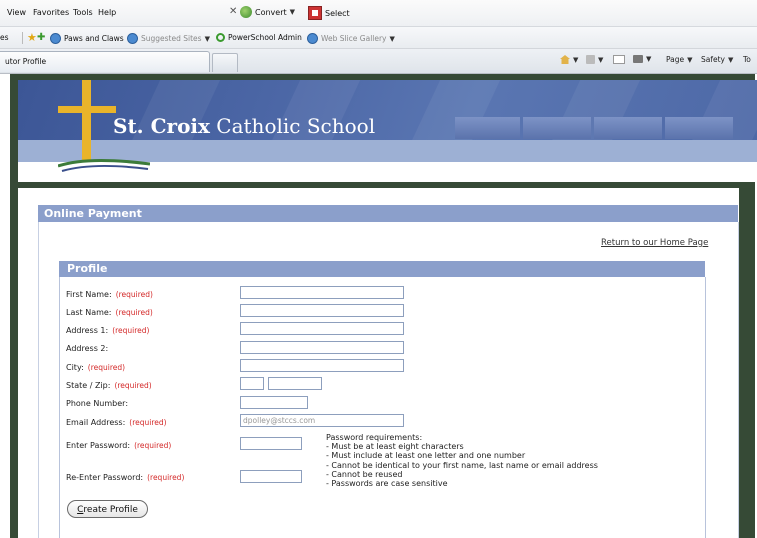  I want to click on menu-tools: Tools, so click(83, 12).